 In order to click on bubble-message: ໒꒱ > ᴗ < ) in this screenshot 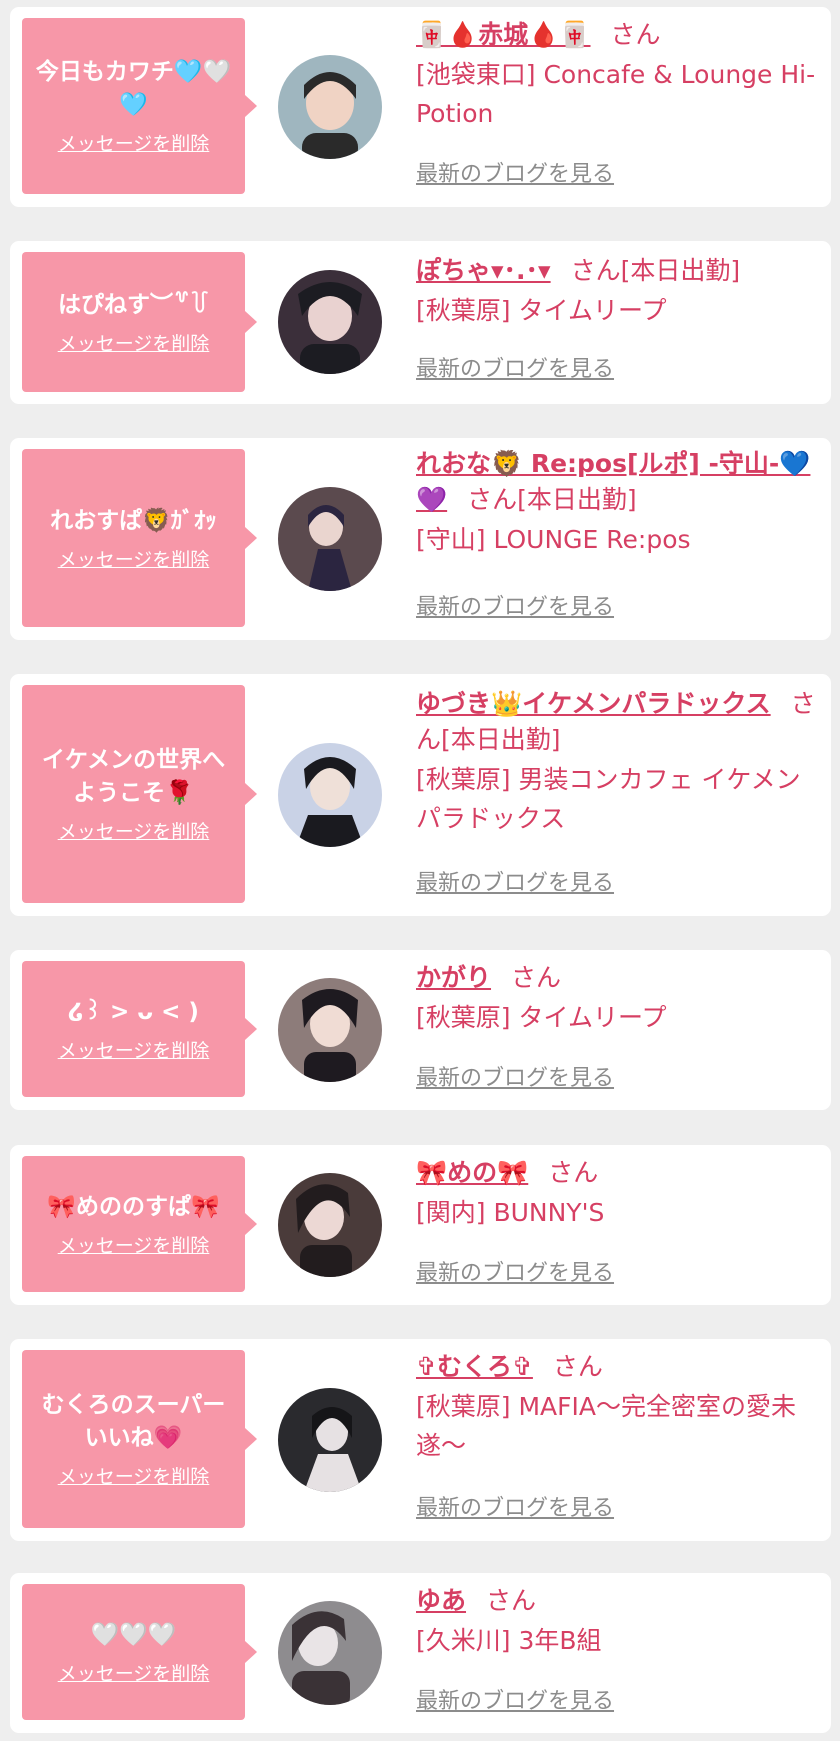, I will do `click(133, 1011)`.